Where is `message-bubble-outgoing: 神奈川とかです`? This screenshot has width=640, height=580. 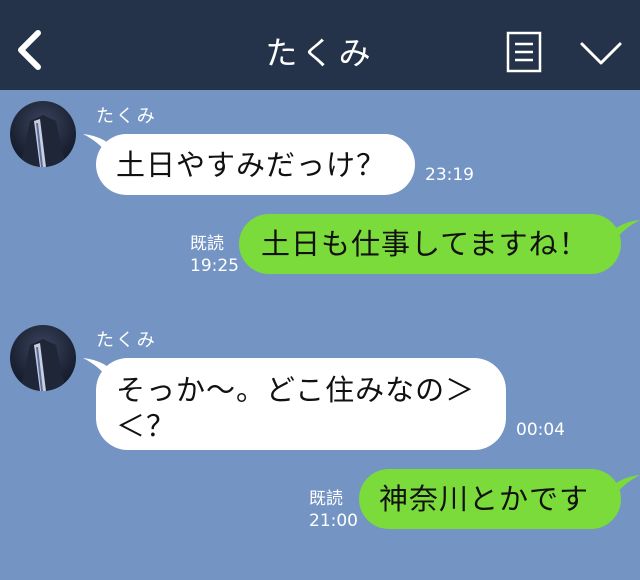
message-bubble-outgoing: 神奈川とかです is located at coordinates (490, 499).